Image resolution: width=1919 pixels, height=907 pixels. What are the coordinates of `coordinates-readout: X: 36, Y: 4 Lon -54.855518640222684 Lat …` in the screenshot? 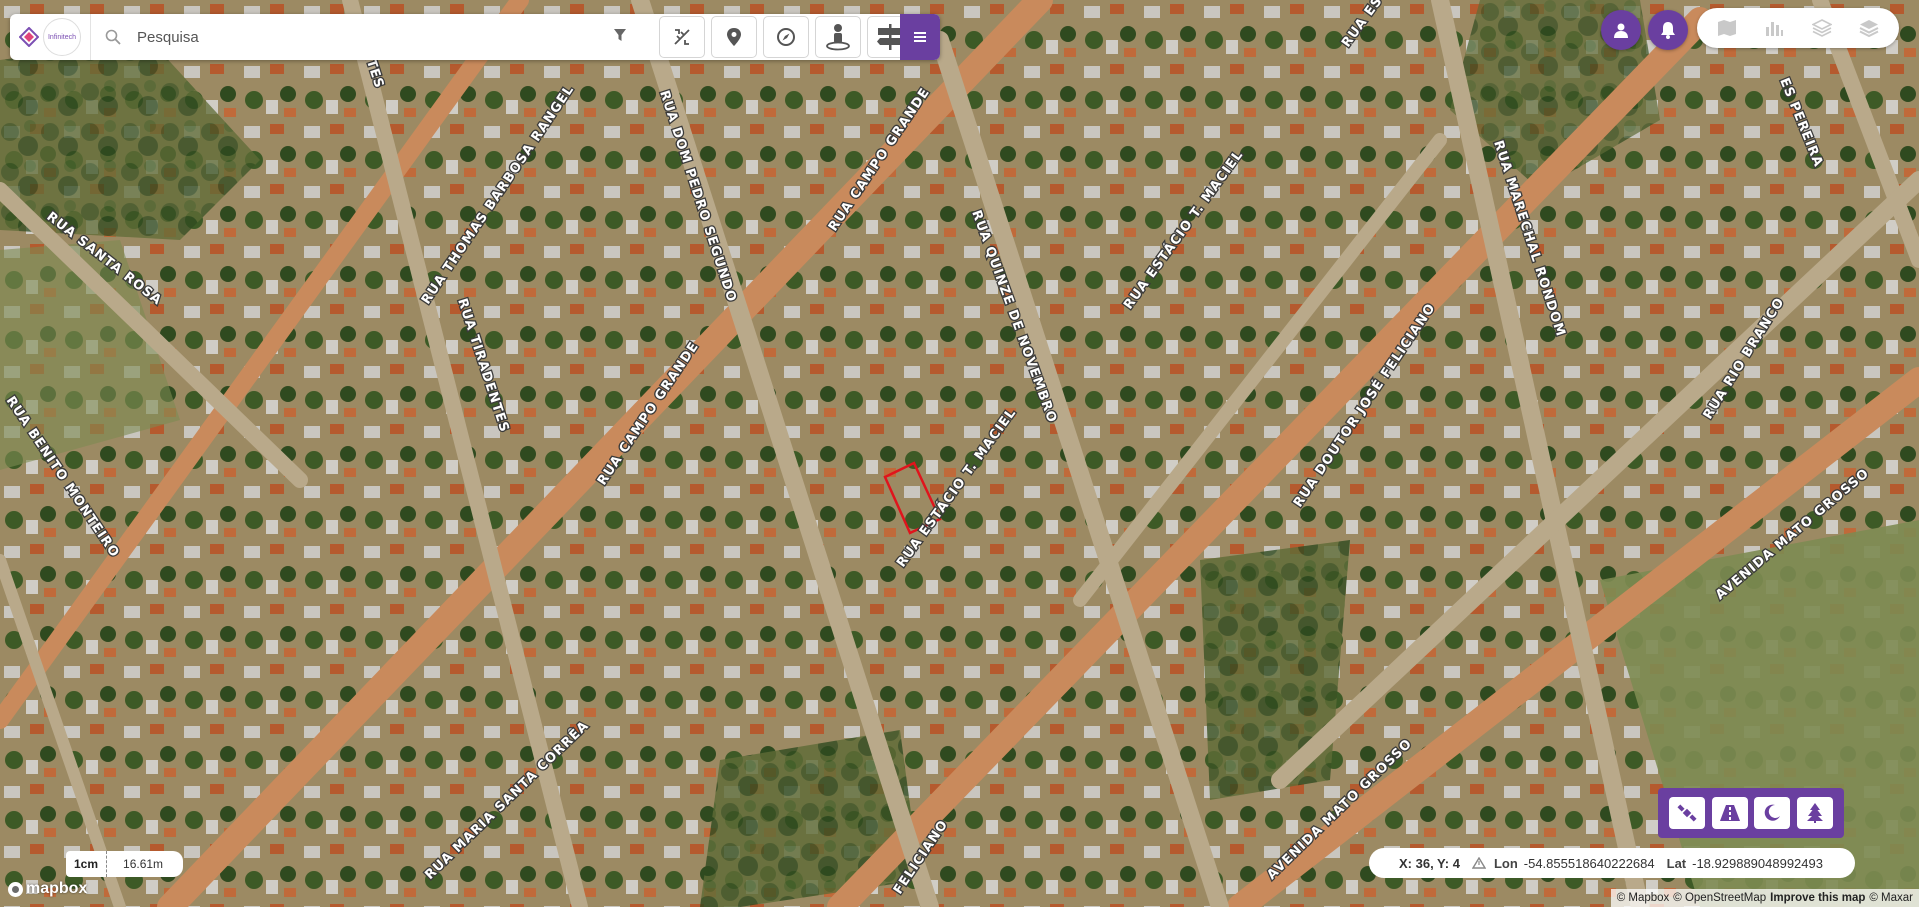 It's located at (1612, 863).